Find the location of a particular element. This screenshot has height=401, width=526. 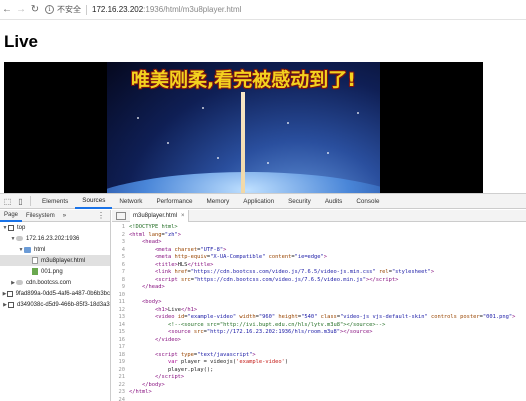

toggle-navigator-icon is located at coordinates (121, 215).